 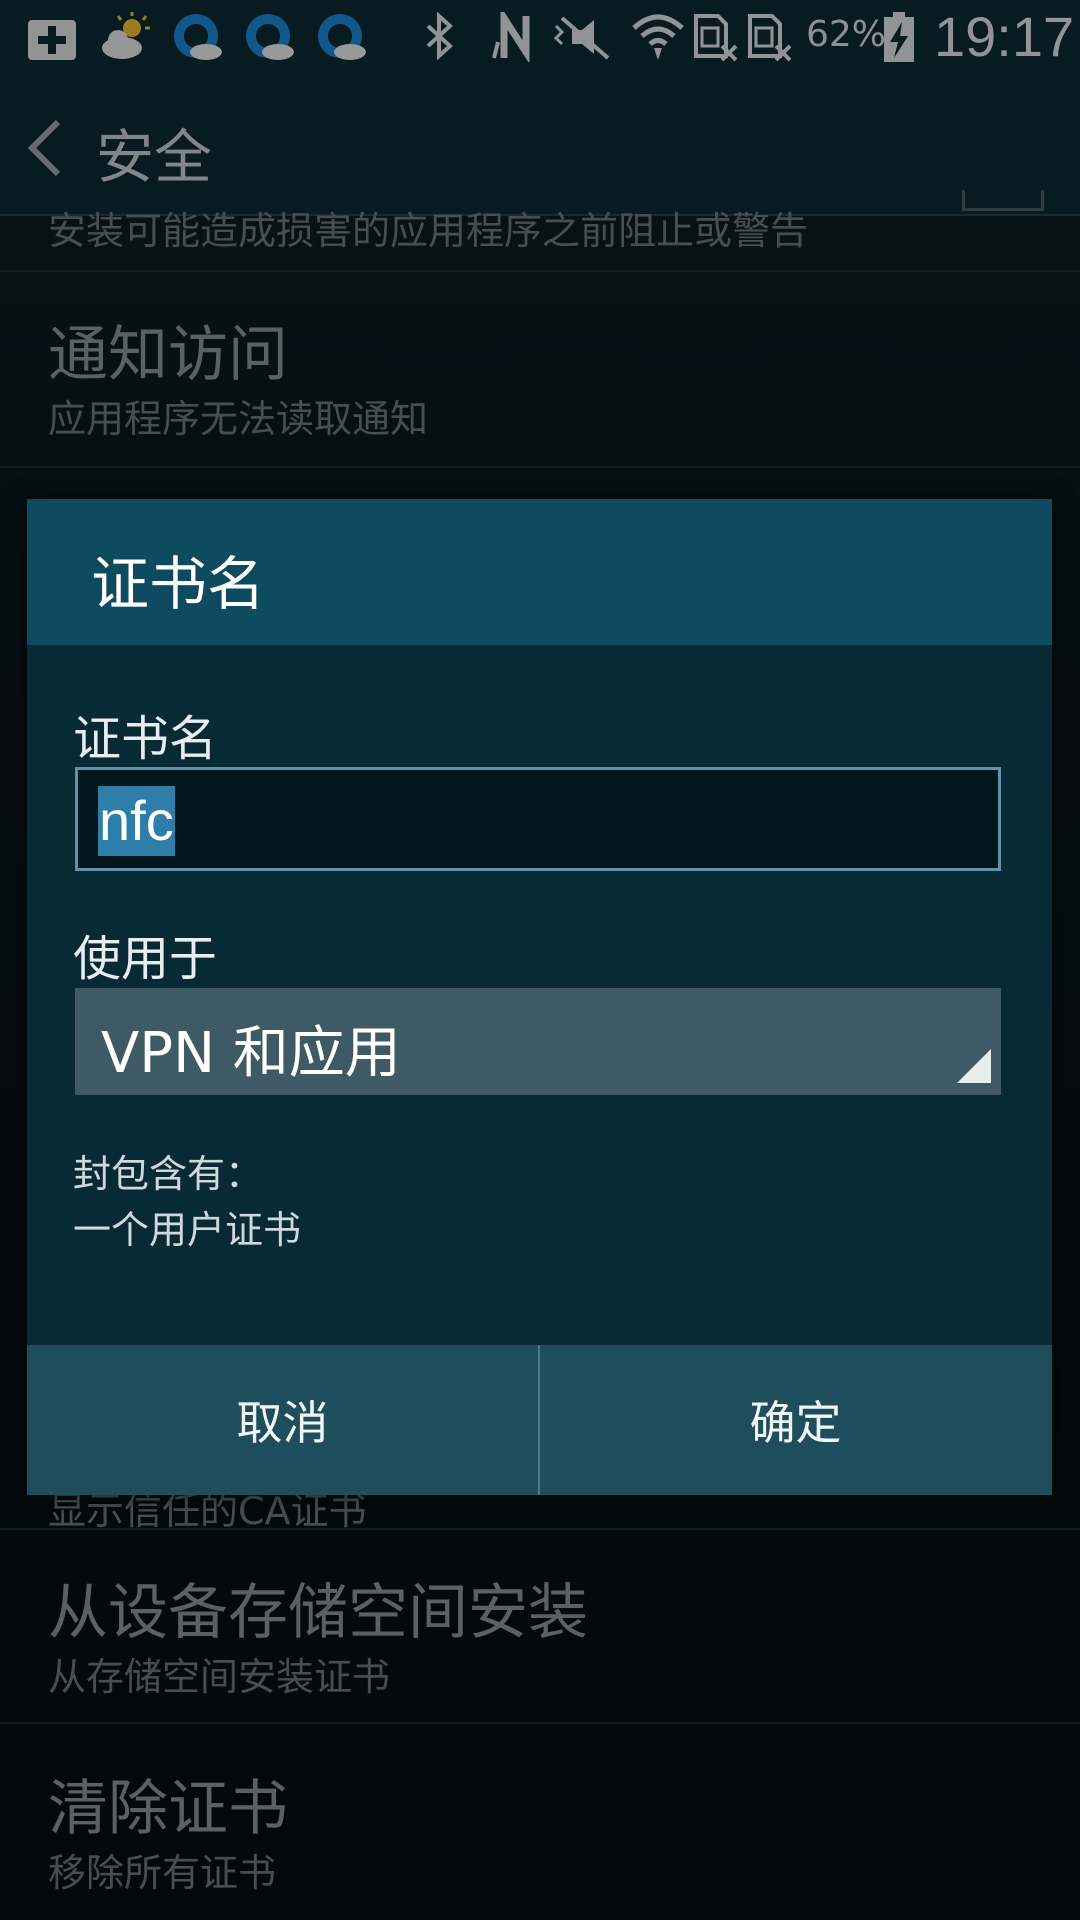 What do you see at coordinates (145, 959) in the screenshot?
I see `usage-label: 使用于` at bounding box center [145, 959].